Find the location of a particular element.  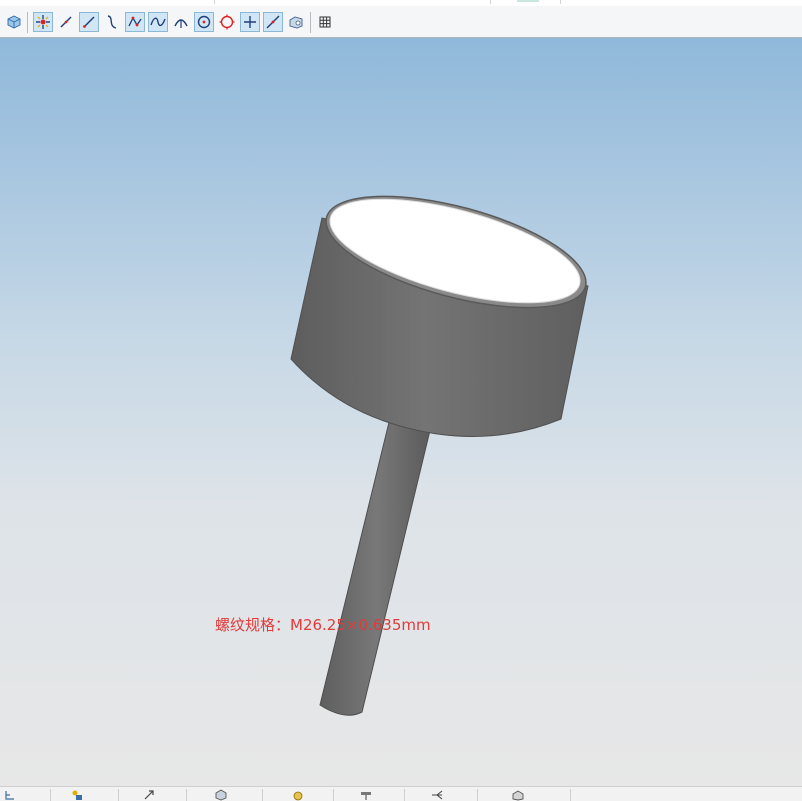

tangent-line-icon is located at coordinates (273, 22).